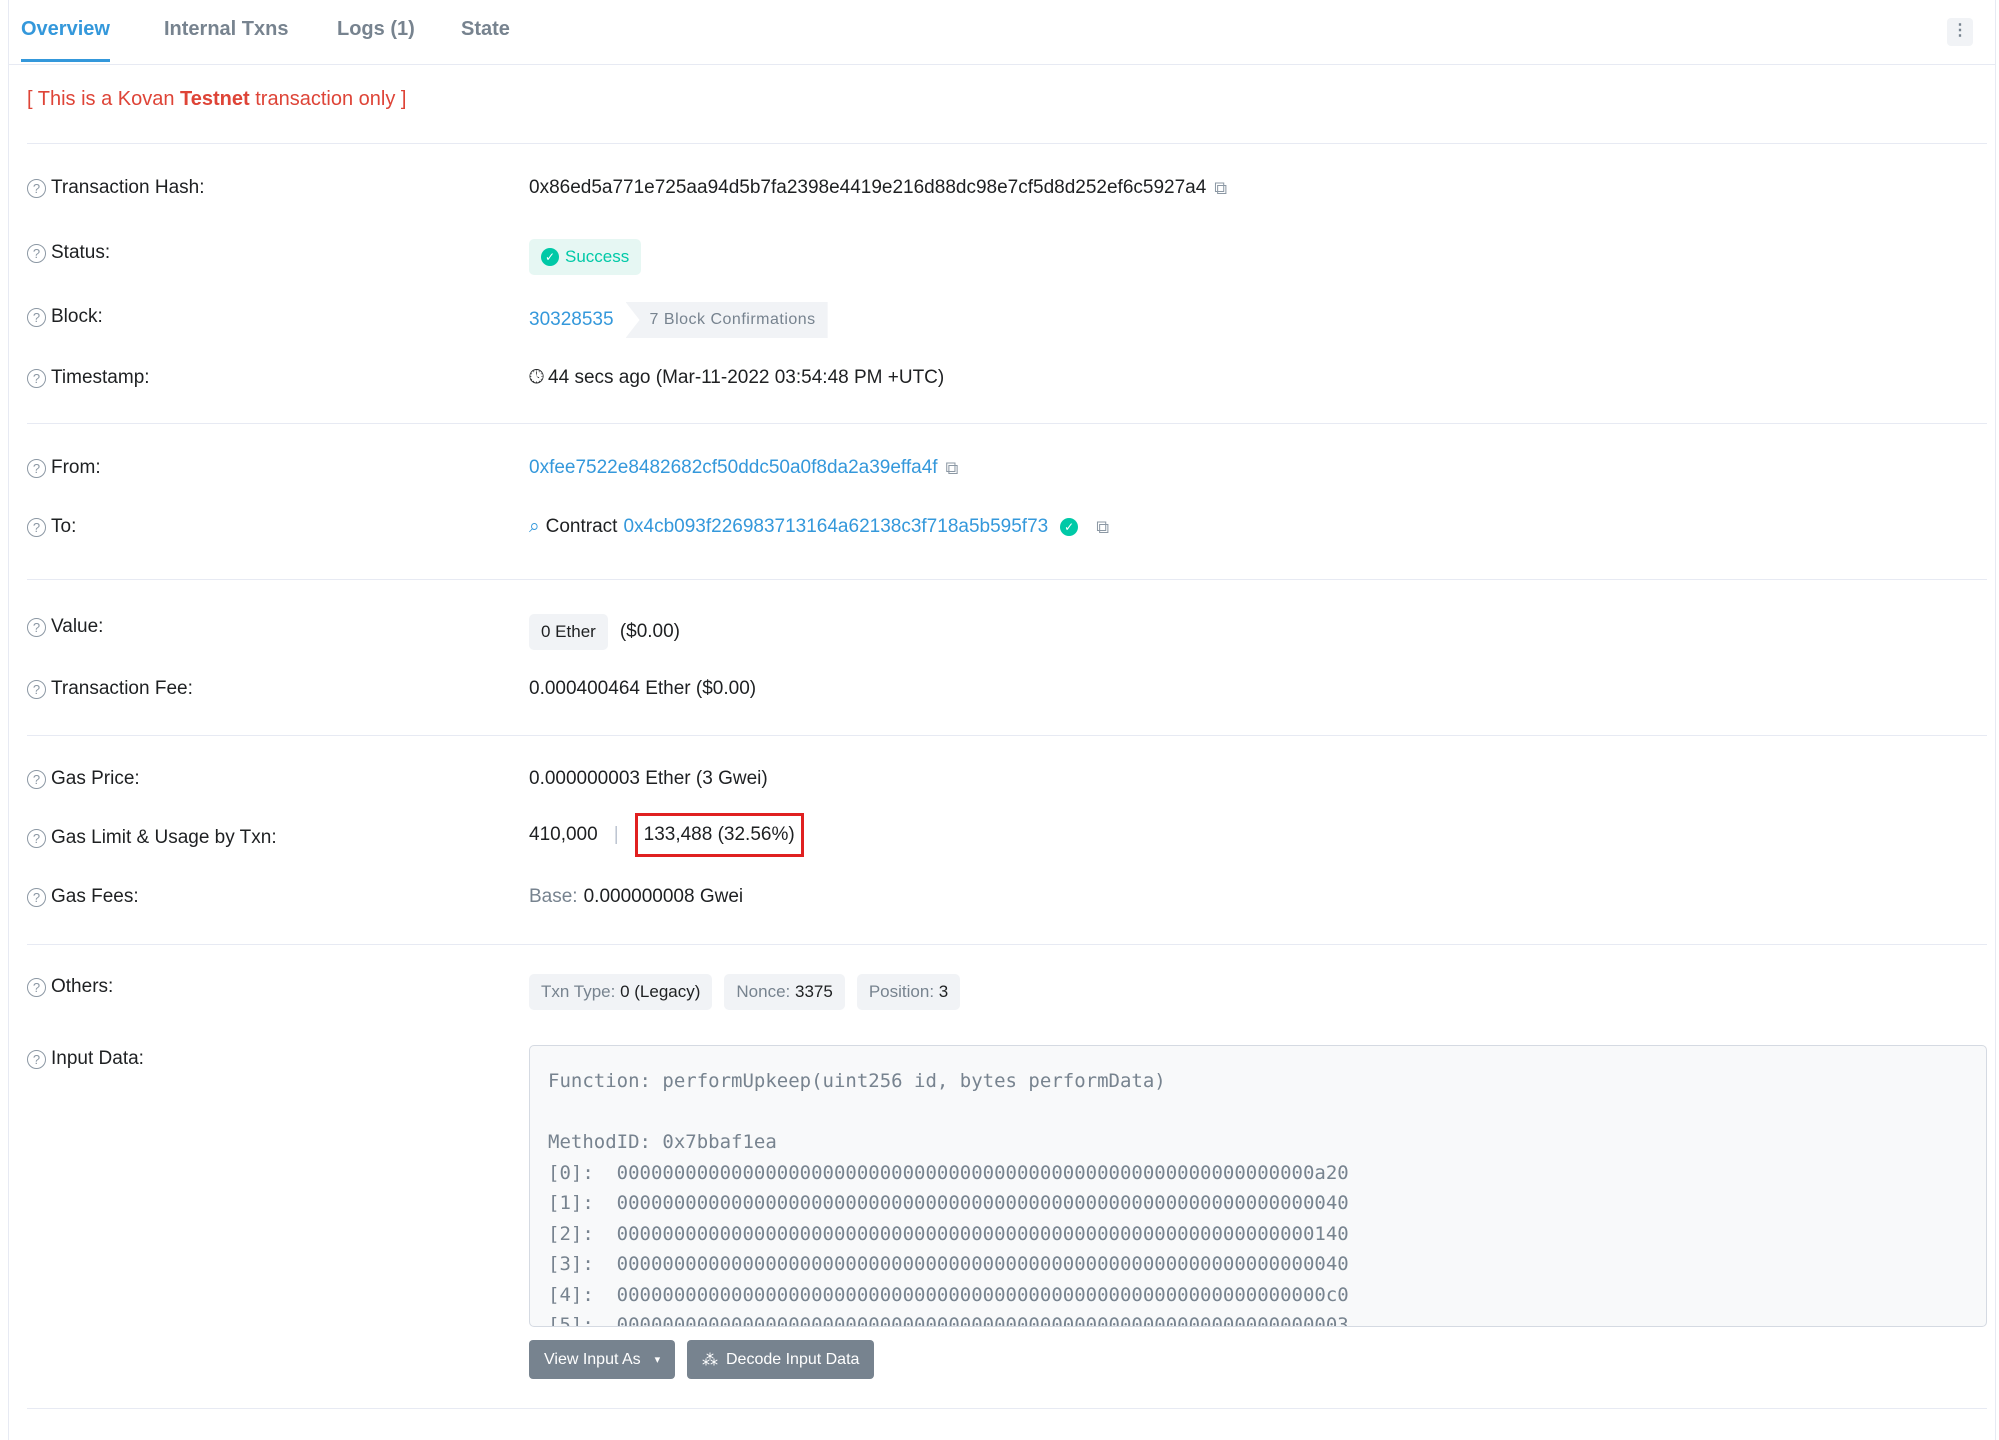 The height and width of the screenshot is (1440, 1999). I want to click on block-link: 30328535, so click(571, 320).